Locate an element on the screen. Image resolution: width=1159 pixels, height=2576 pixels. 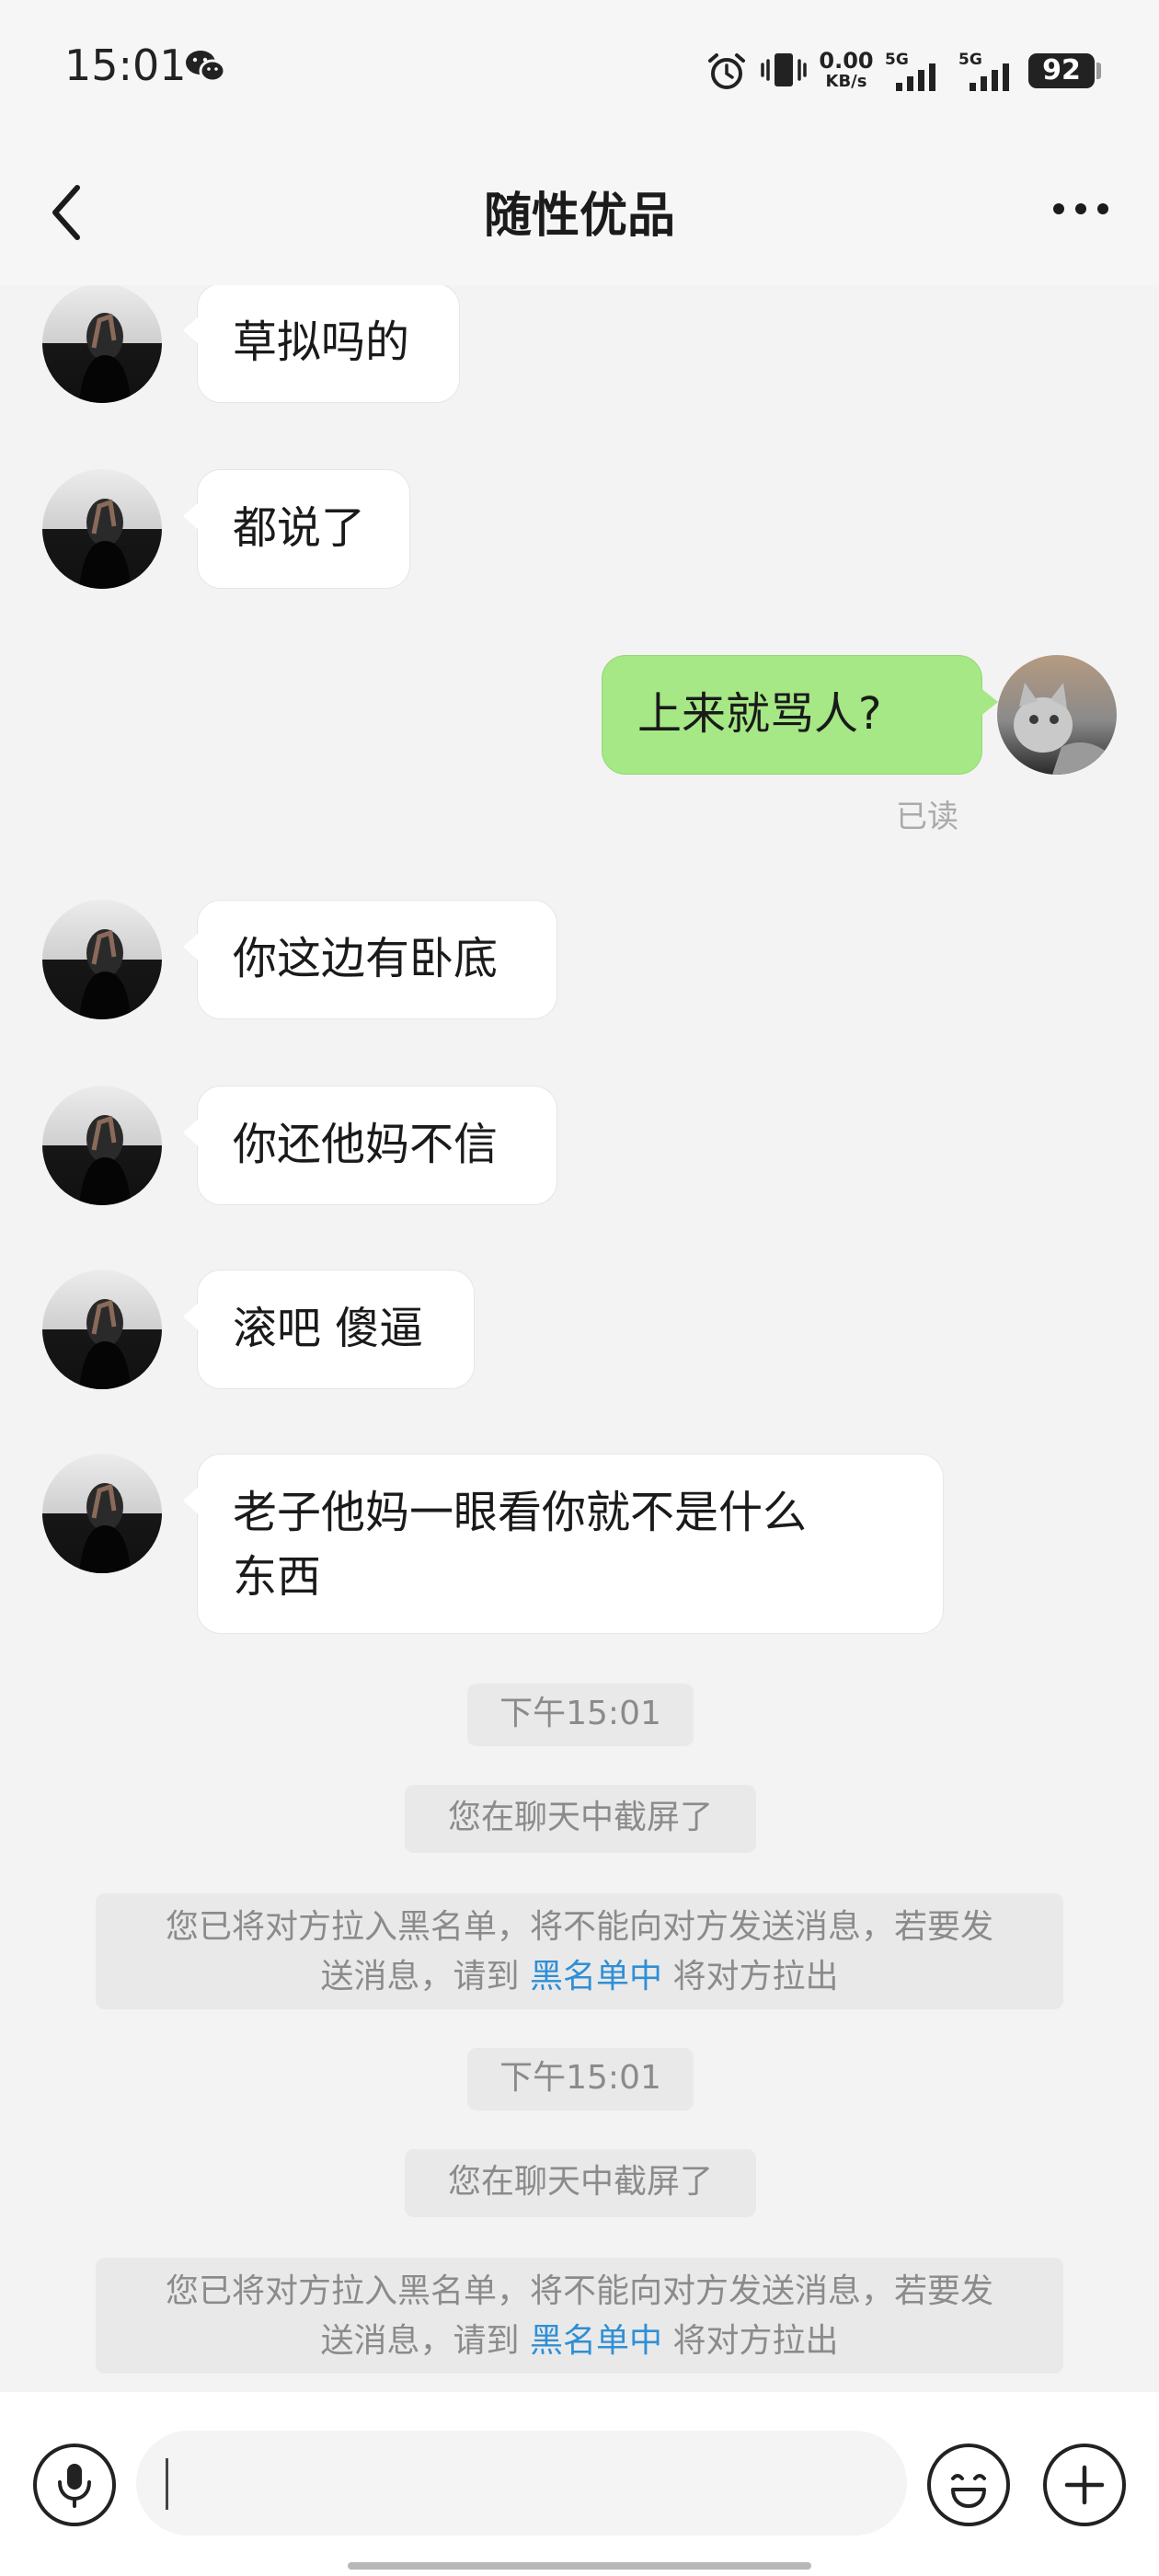
message-input is located at coordinates (521, 2483).